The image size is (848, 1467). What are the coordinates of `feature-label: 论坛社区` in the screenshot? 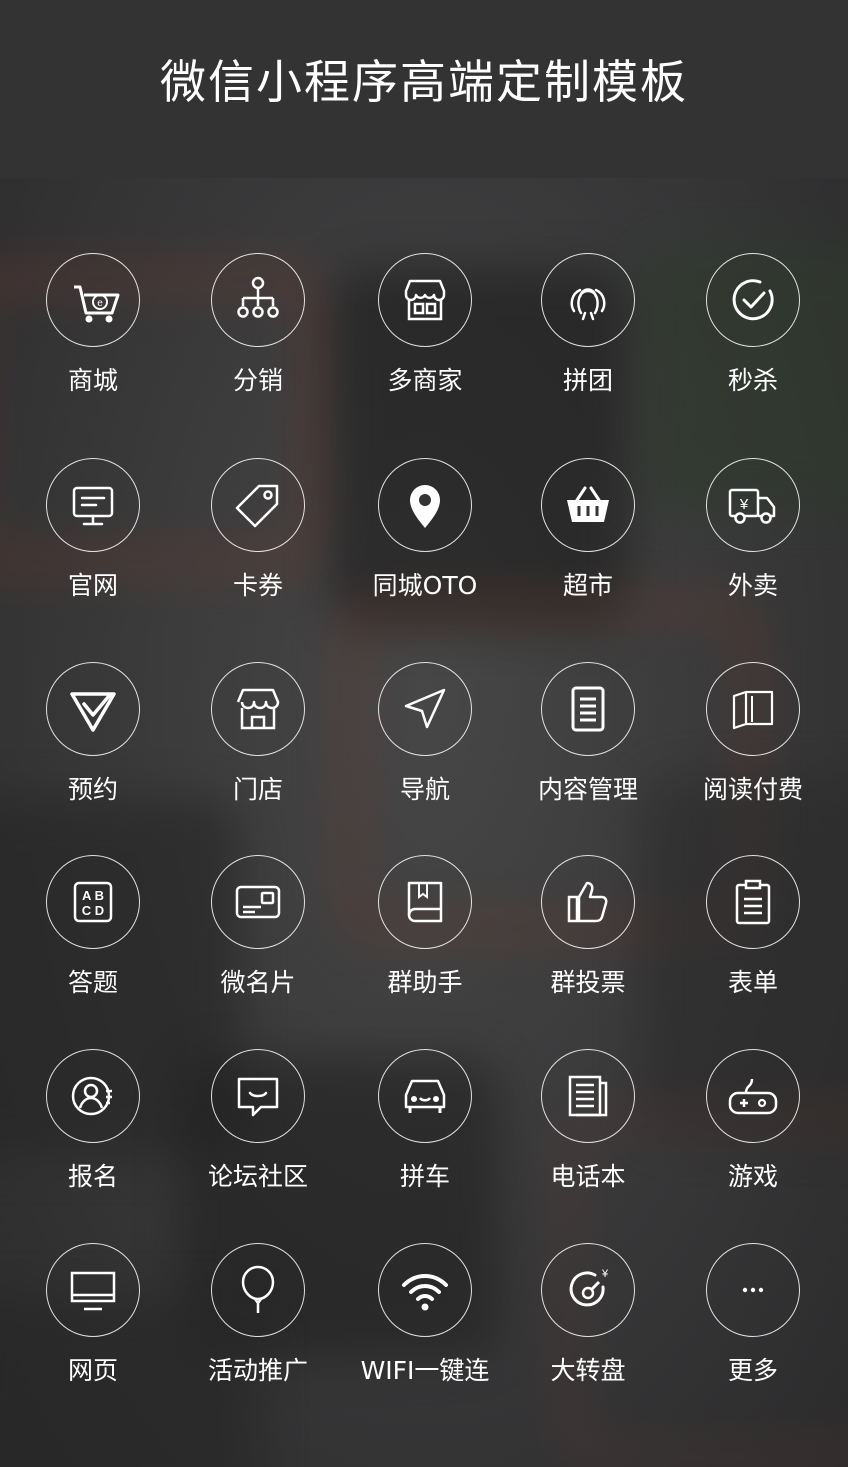 It's located at (257, 1176).